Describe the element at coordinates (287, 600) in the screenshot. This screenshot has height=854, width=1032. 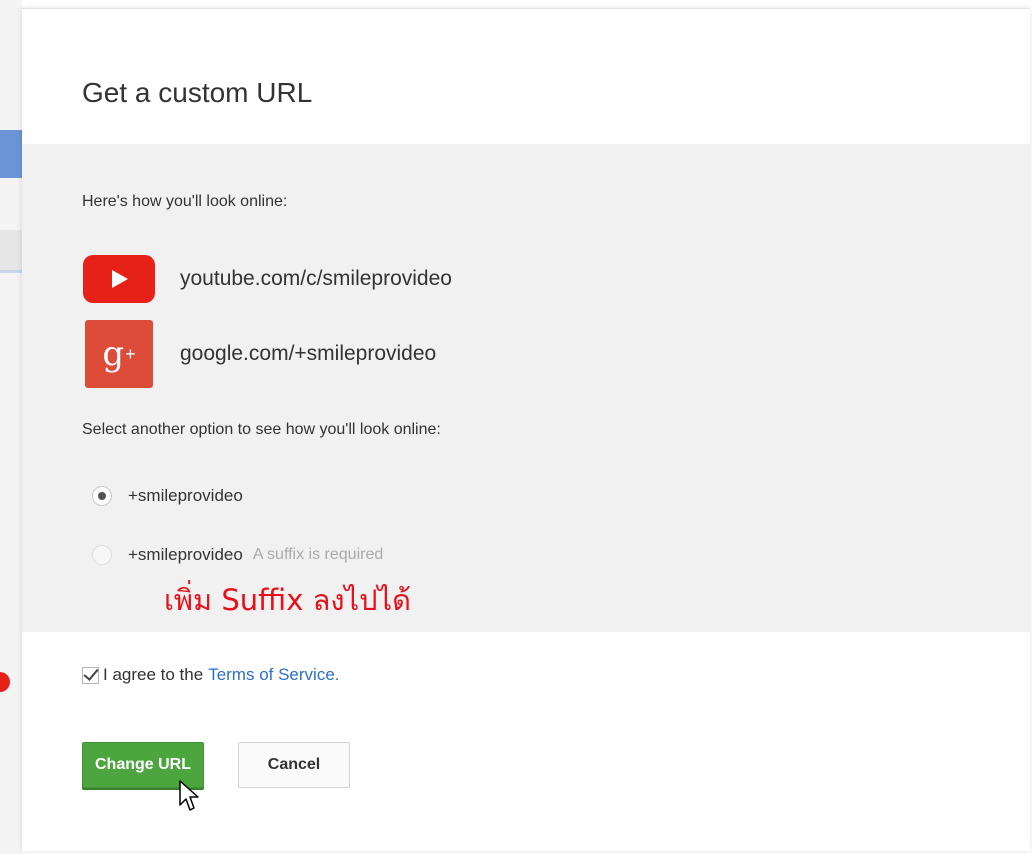
I see `annotation-text: เพิ่ม Suffix ลงไปได้` at that location.